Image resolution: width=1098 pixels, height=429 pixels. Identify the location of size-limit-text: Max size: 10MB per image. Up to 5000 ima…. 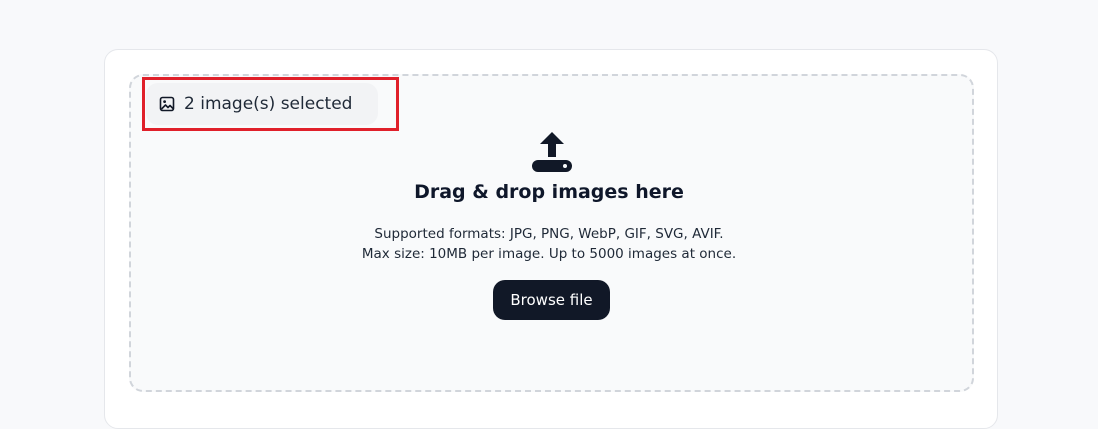
(549, 254).